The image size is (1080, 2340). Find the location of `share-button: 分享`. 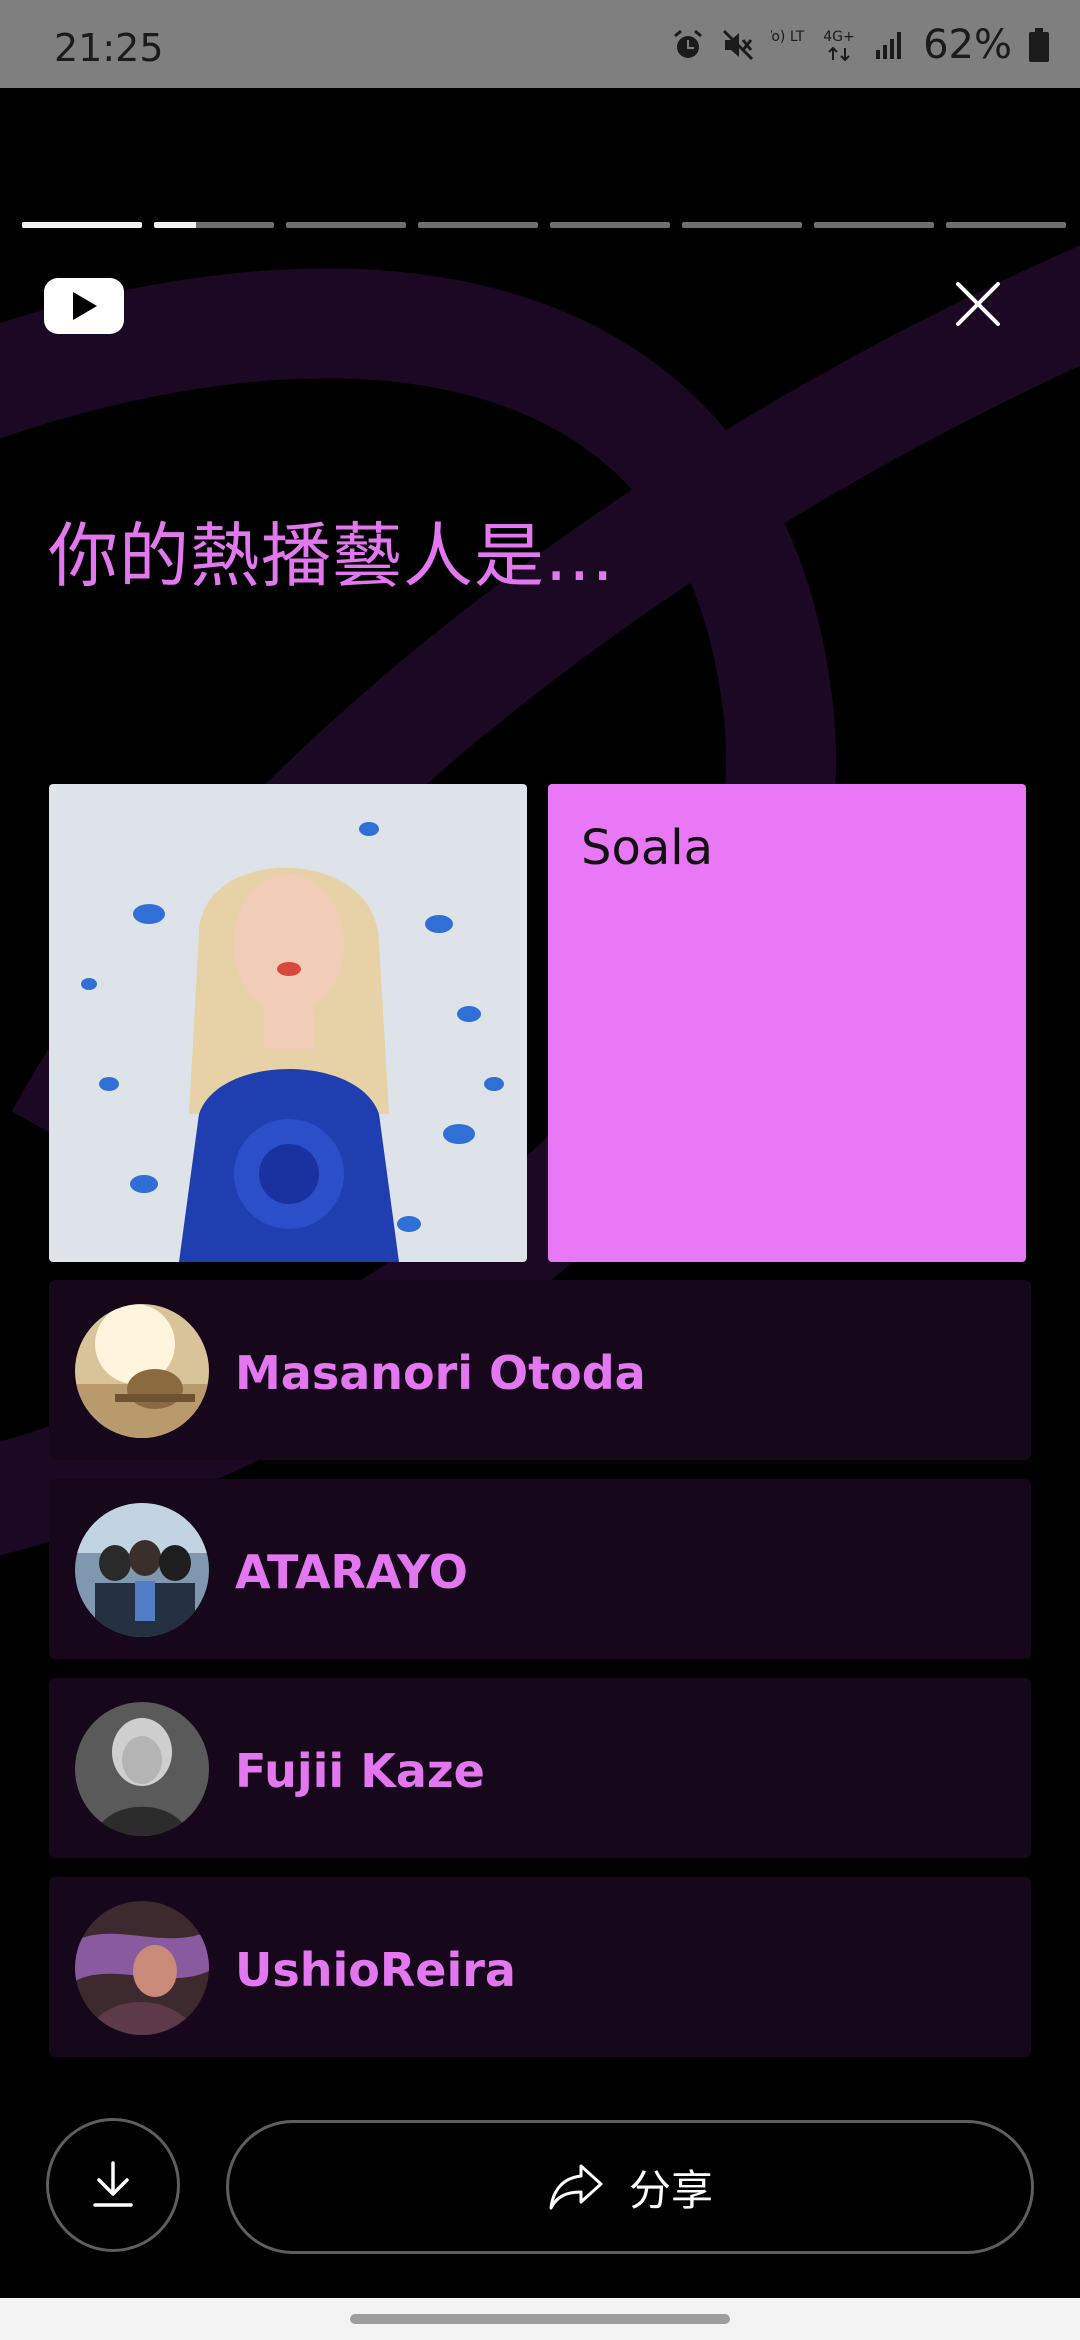

share-button: 分享 is located at coordinates (630, 2187).